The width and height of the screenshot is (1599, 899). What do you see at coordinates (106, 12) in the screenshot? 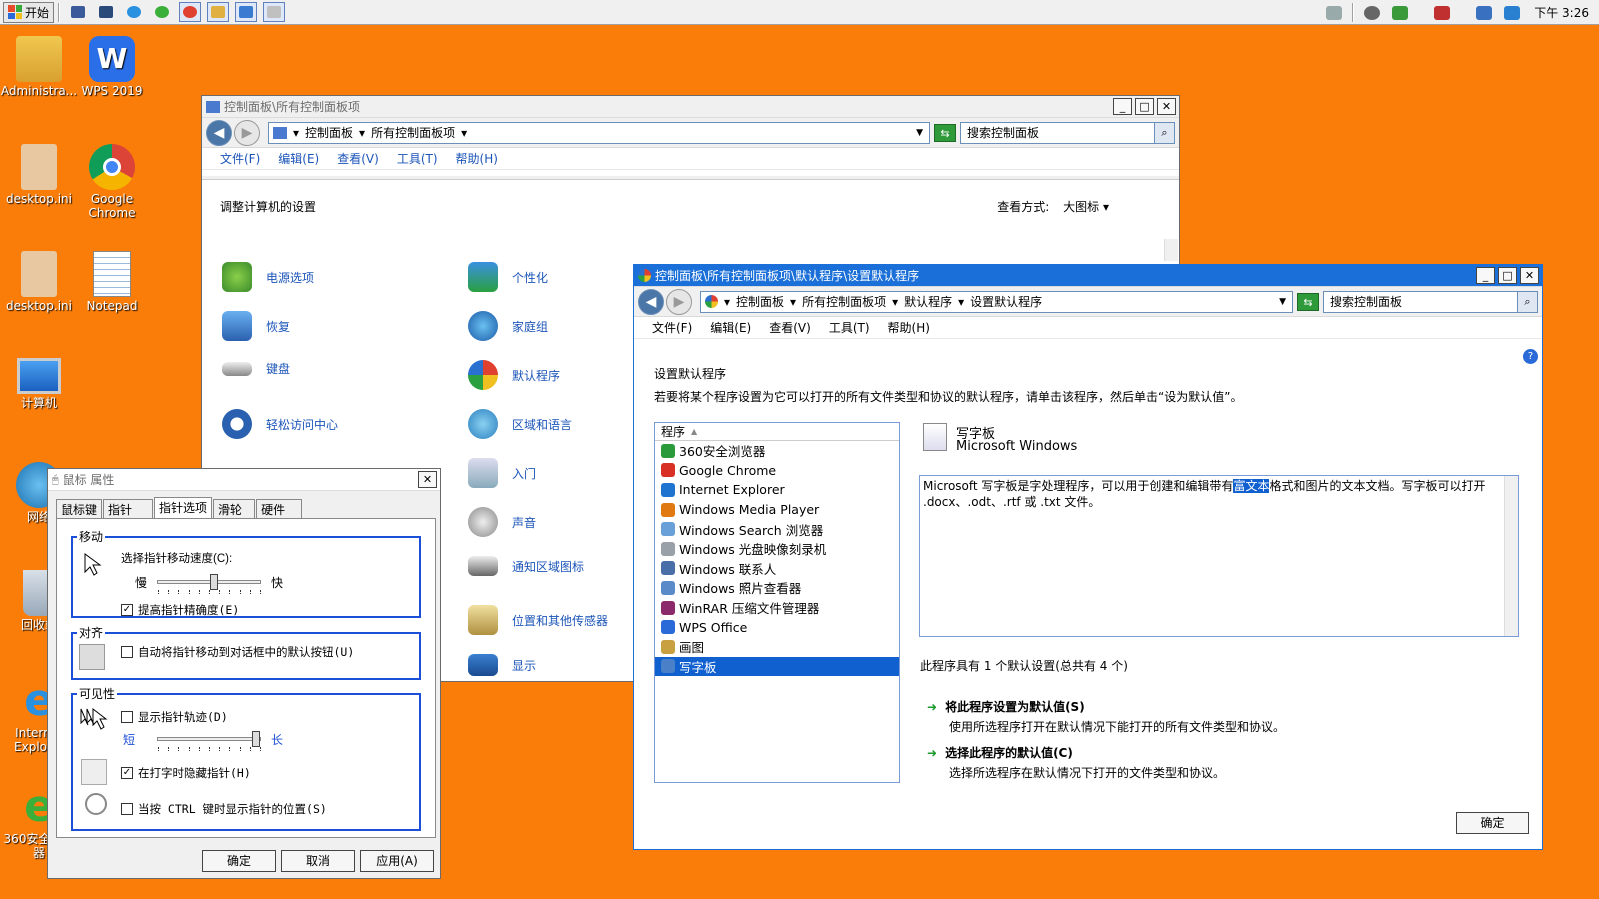
I see `server-manager-icon` at bounding box center [106, 12].